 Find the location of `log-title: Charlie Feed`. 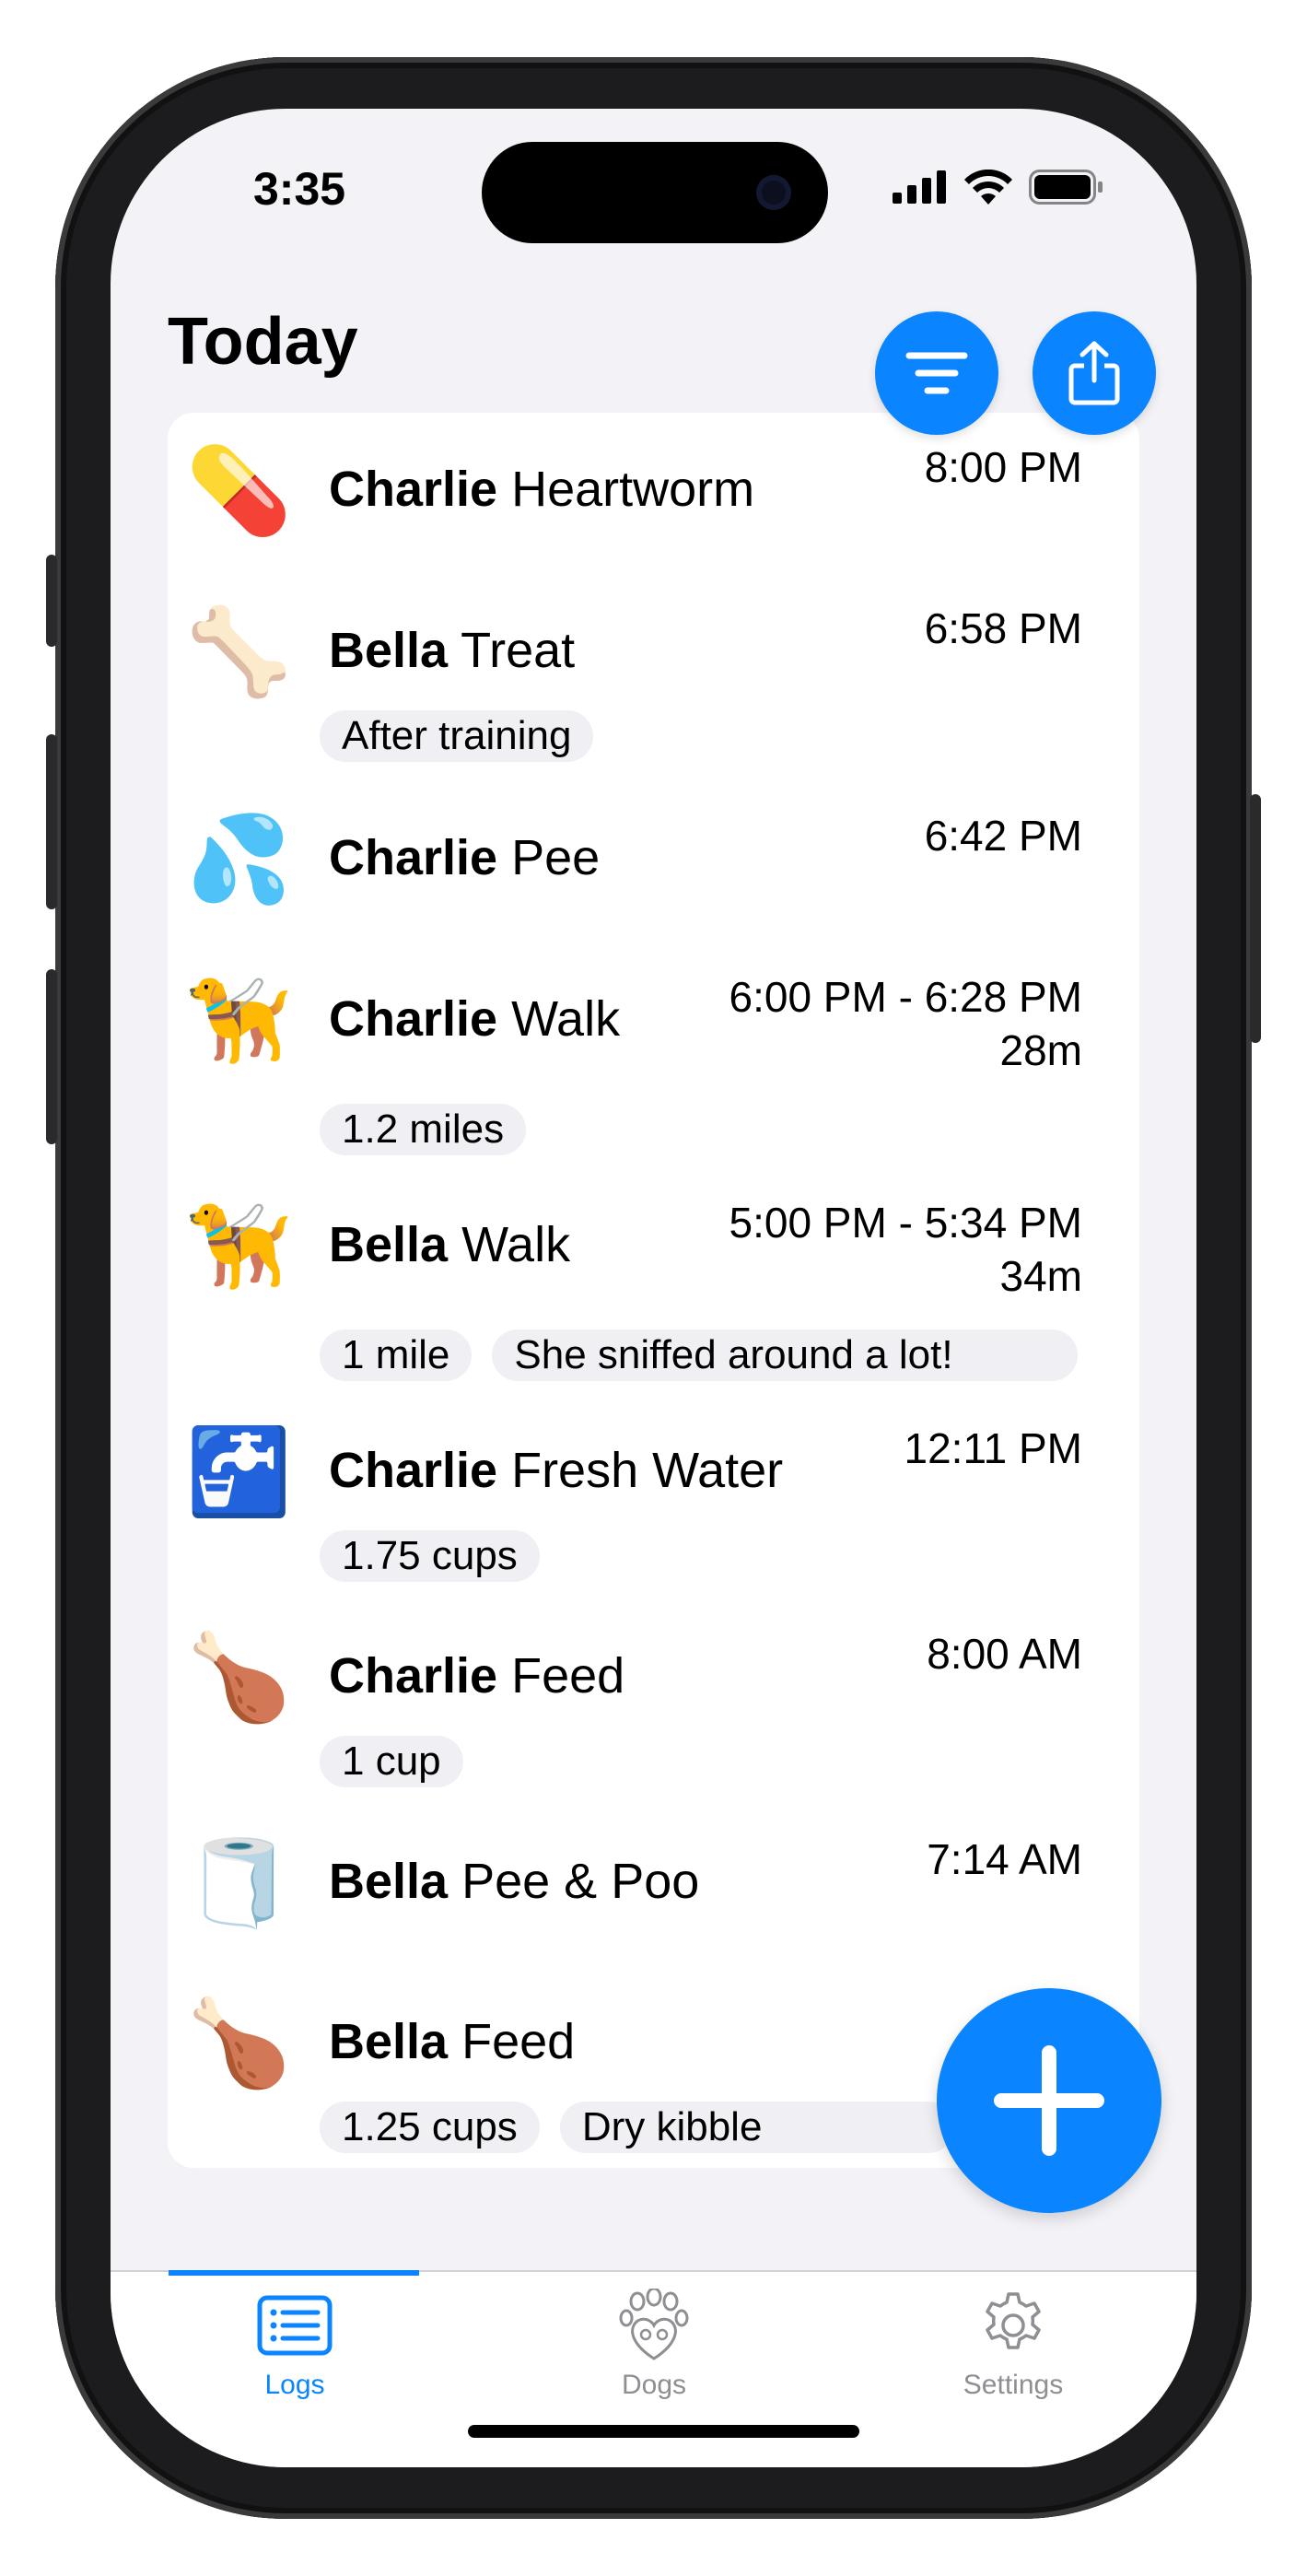

log-title: Charlie Feed is located at coordinates (477, 1675).